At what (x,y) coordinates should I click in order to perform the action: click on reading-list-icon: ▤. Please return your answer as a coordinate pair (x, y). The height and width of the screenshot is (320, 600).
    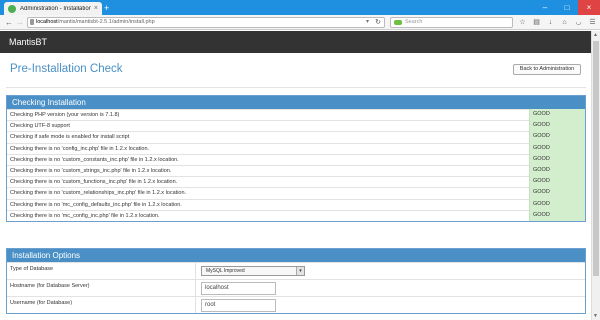
    Looking at the image, I should click on (536, 22).